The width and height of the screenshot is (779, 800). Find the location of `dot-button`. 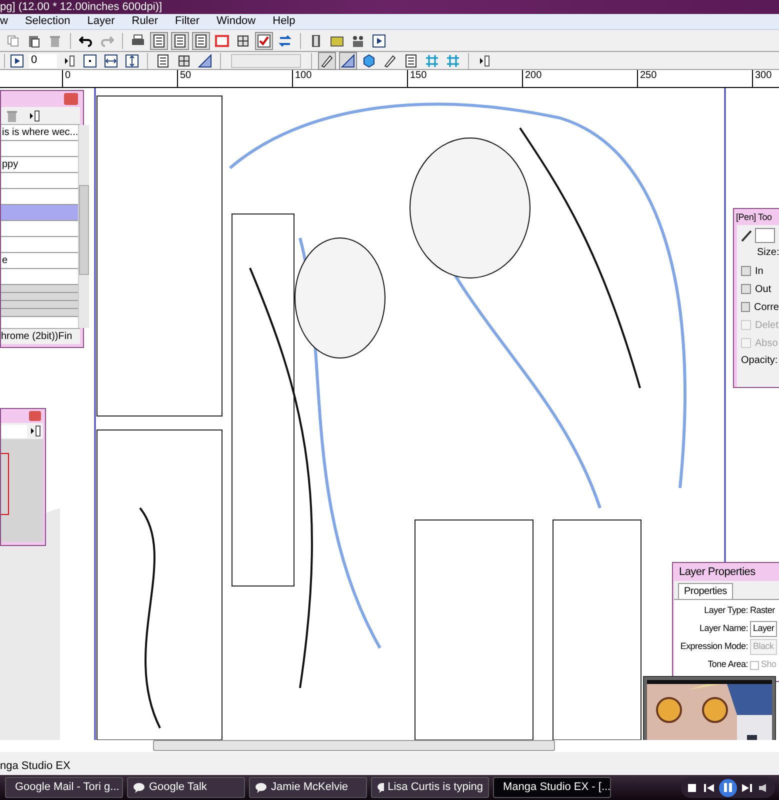

dot-button is located at coordinates (90, 61).